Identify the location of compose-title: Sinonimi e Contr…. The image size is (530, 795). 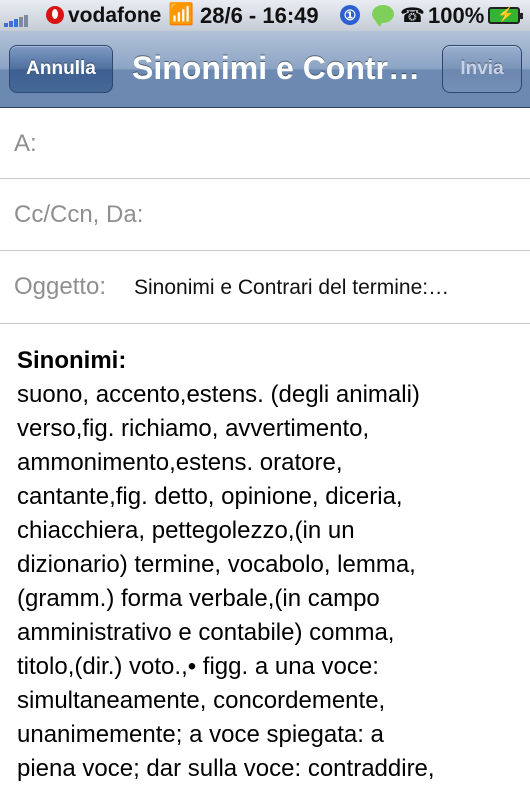
(276, 68).